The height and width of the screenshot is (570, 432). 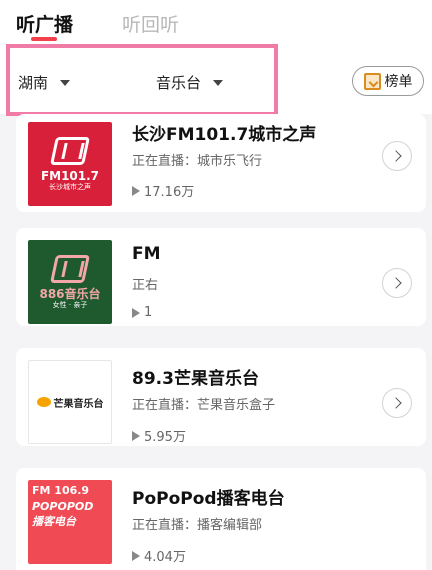 I want to click on station-title: FM, so click(x=146, y=254).